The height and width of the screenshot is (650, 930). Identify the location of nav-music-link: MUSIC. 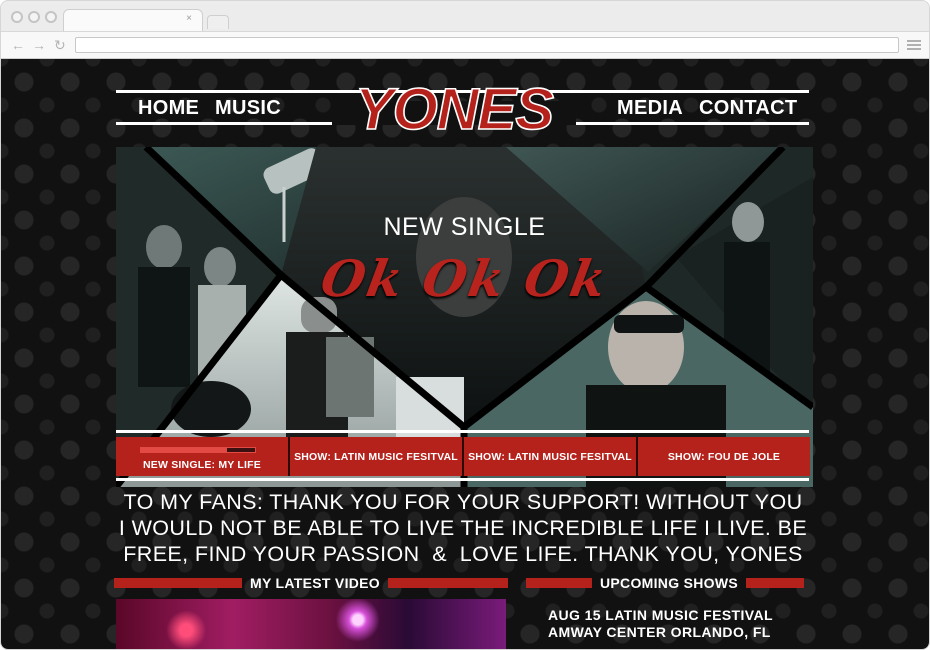
(248, 108).